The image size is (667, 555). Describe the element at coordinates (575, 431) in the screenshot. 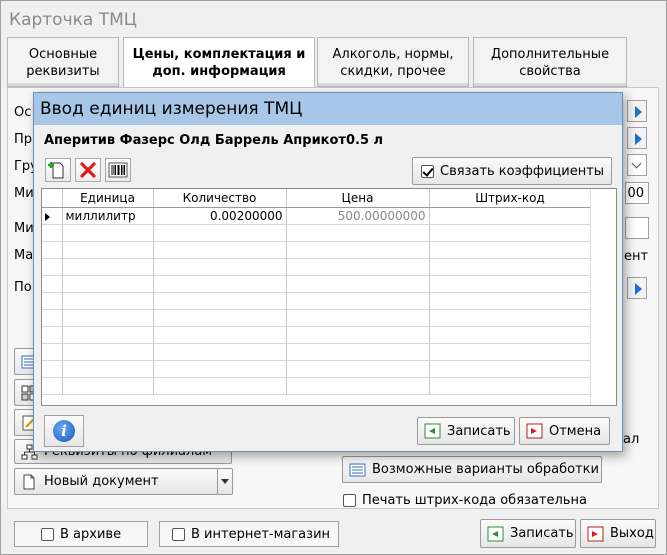

I see `dialog-cancel-label: Отмена` at that location.